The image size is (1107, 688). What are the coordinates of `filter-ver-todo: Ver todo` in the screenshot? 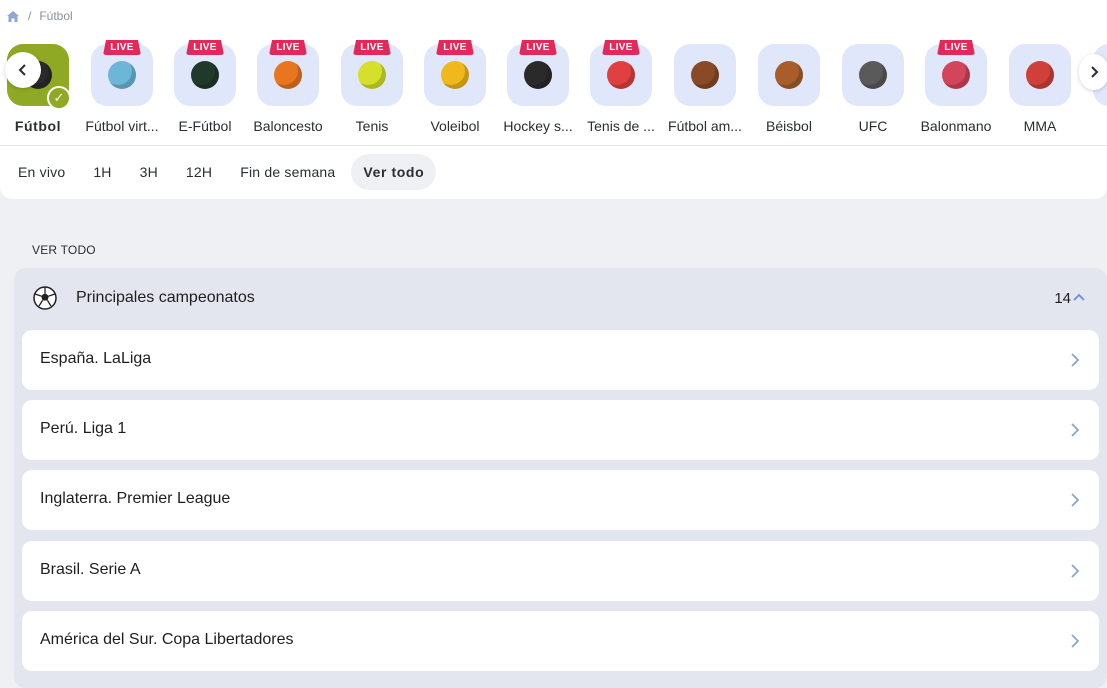 It's located at (394, 172).